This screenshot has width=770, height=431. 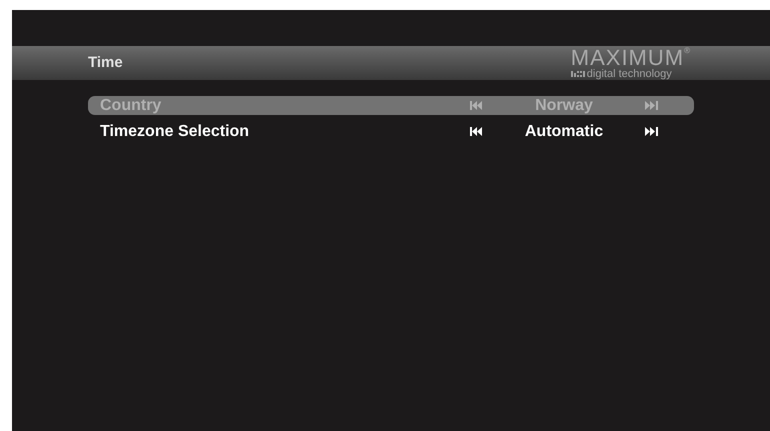 I want to click on dots-icon, so click(x=578, y=74).